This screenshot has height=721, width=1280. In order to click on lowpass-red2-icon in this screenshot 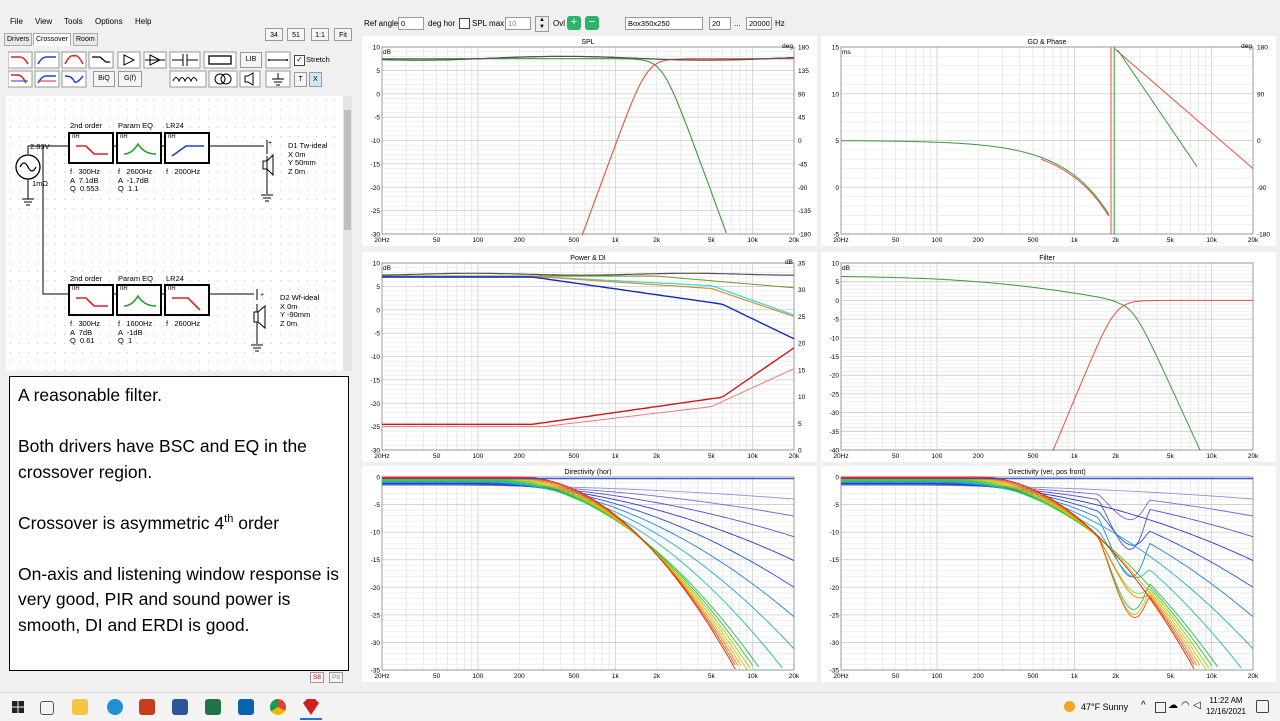, I will do `click(20, 79)`.